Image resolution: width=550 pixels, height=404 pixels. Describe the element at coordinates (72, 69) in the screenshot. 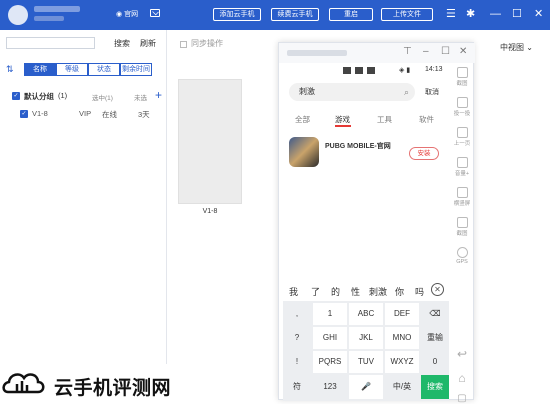

I see `tab-level: 等级` at that location.